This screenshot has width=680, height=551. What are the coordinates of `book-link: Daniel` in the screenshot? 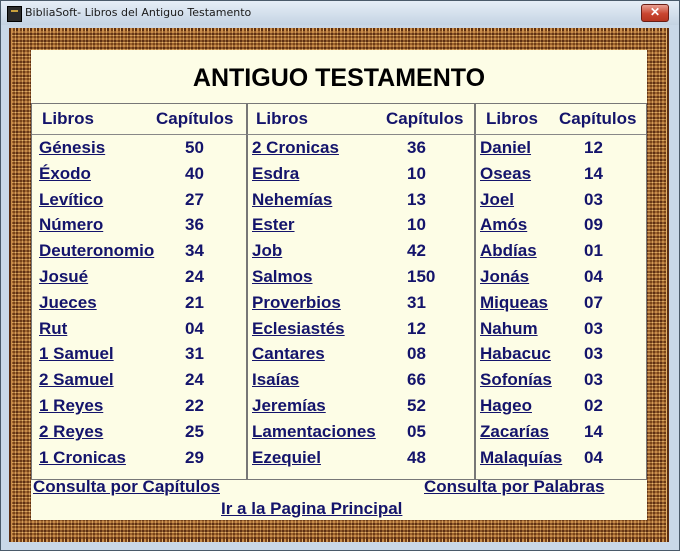 It's located at (505, 148).